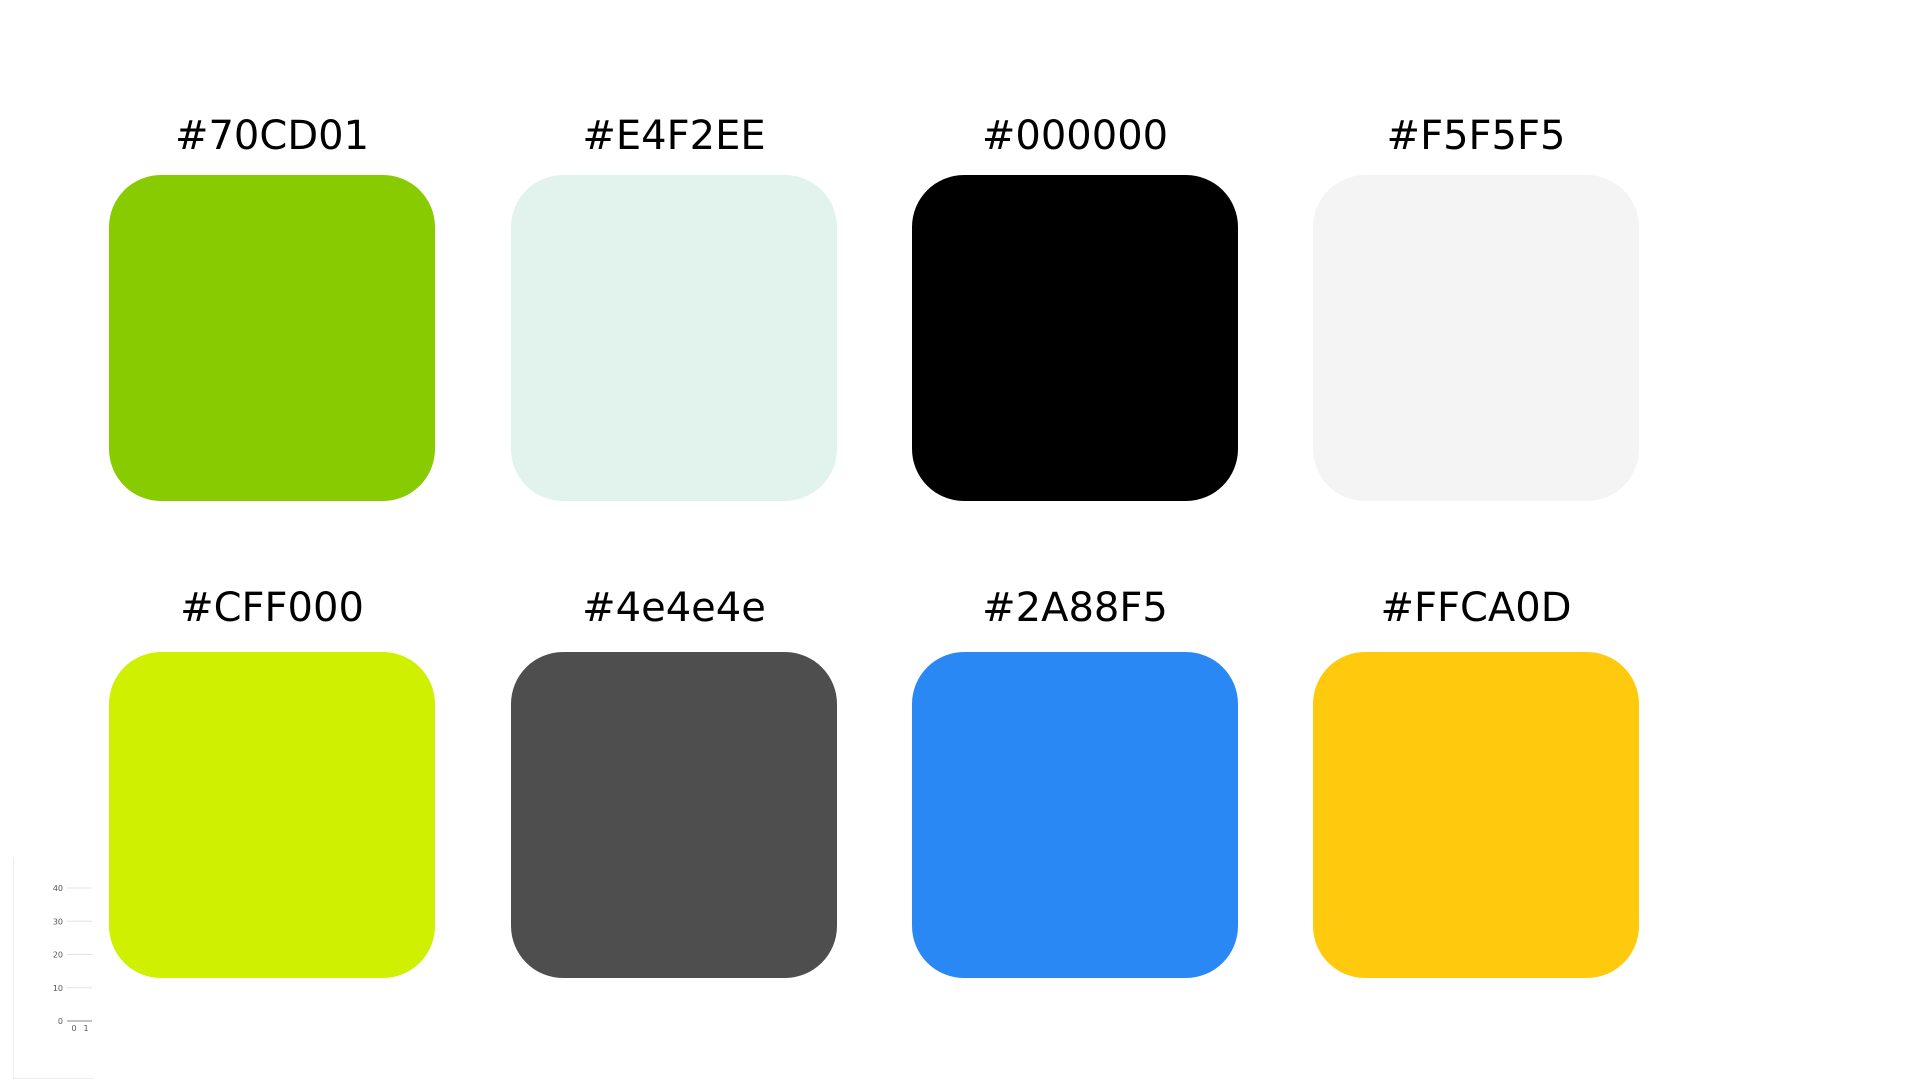  Describe the element at coordinates (58, 955) in the screenshot. I see `y-tick-label: 20` at that location.